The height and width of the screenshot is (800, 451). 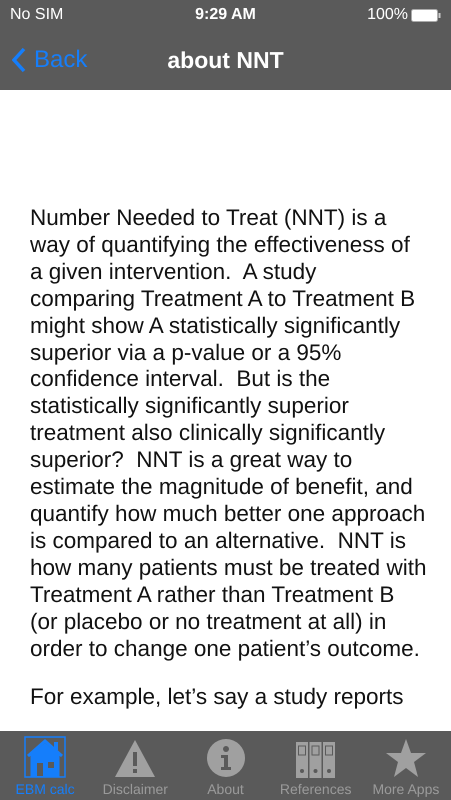 I want to click on star-icon, so click(x=405, y=758).